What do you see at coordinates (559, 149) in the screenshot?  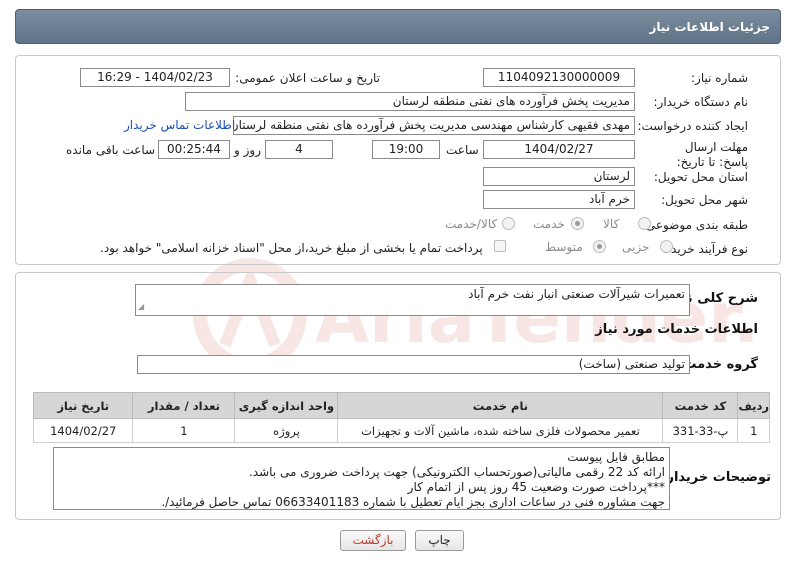 I see `deadline-date-field: 1404/02/27` at bounding box center [559, 149].